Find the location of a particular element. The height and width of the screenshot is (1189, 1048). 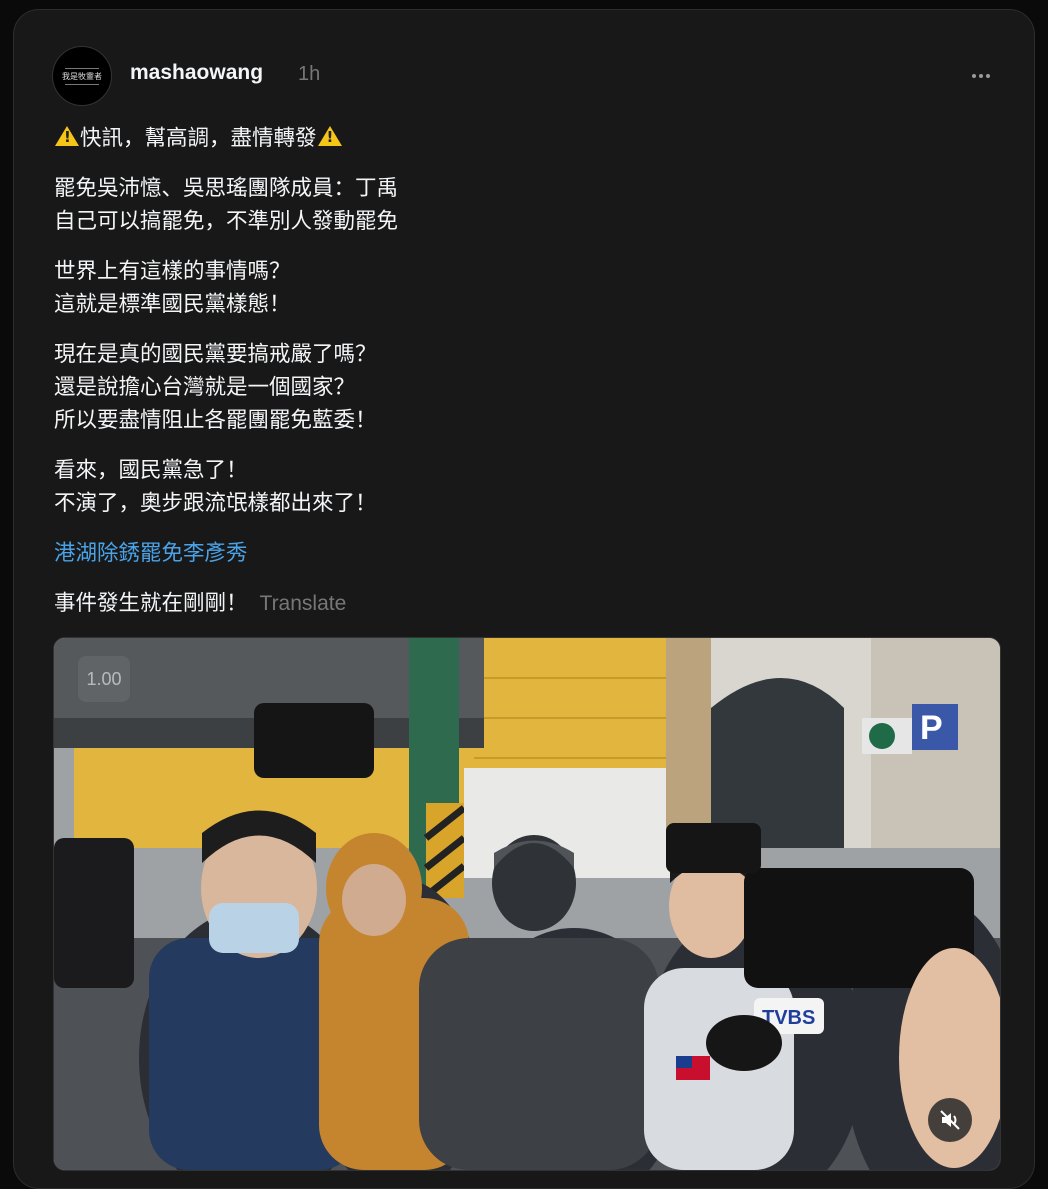

post-line: 還是說擔心台灣就是一個國家？ is located at coordinates (205, 387).